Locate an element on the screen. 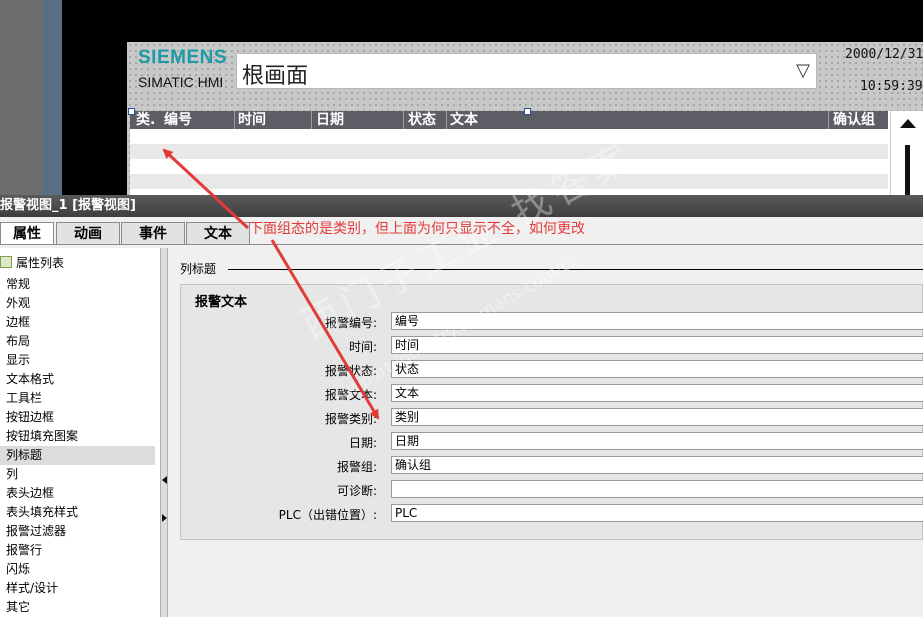  plc-error-location-input: PLC is located at coordinates (657, 513).